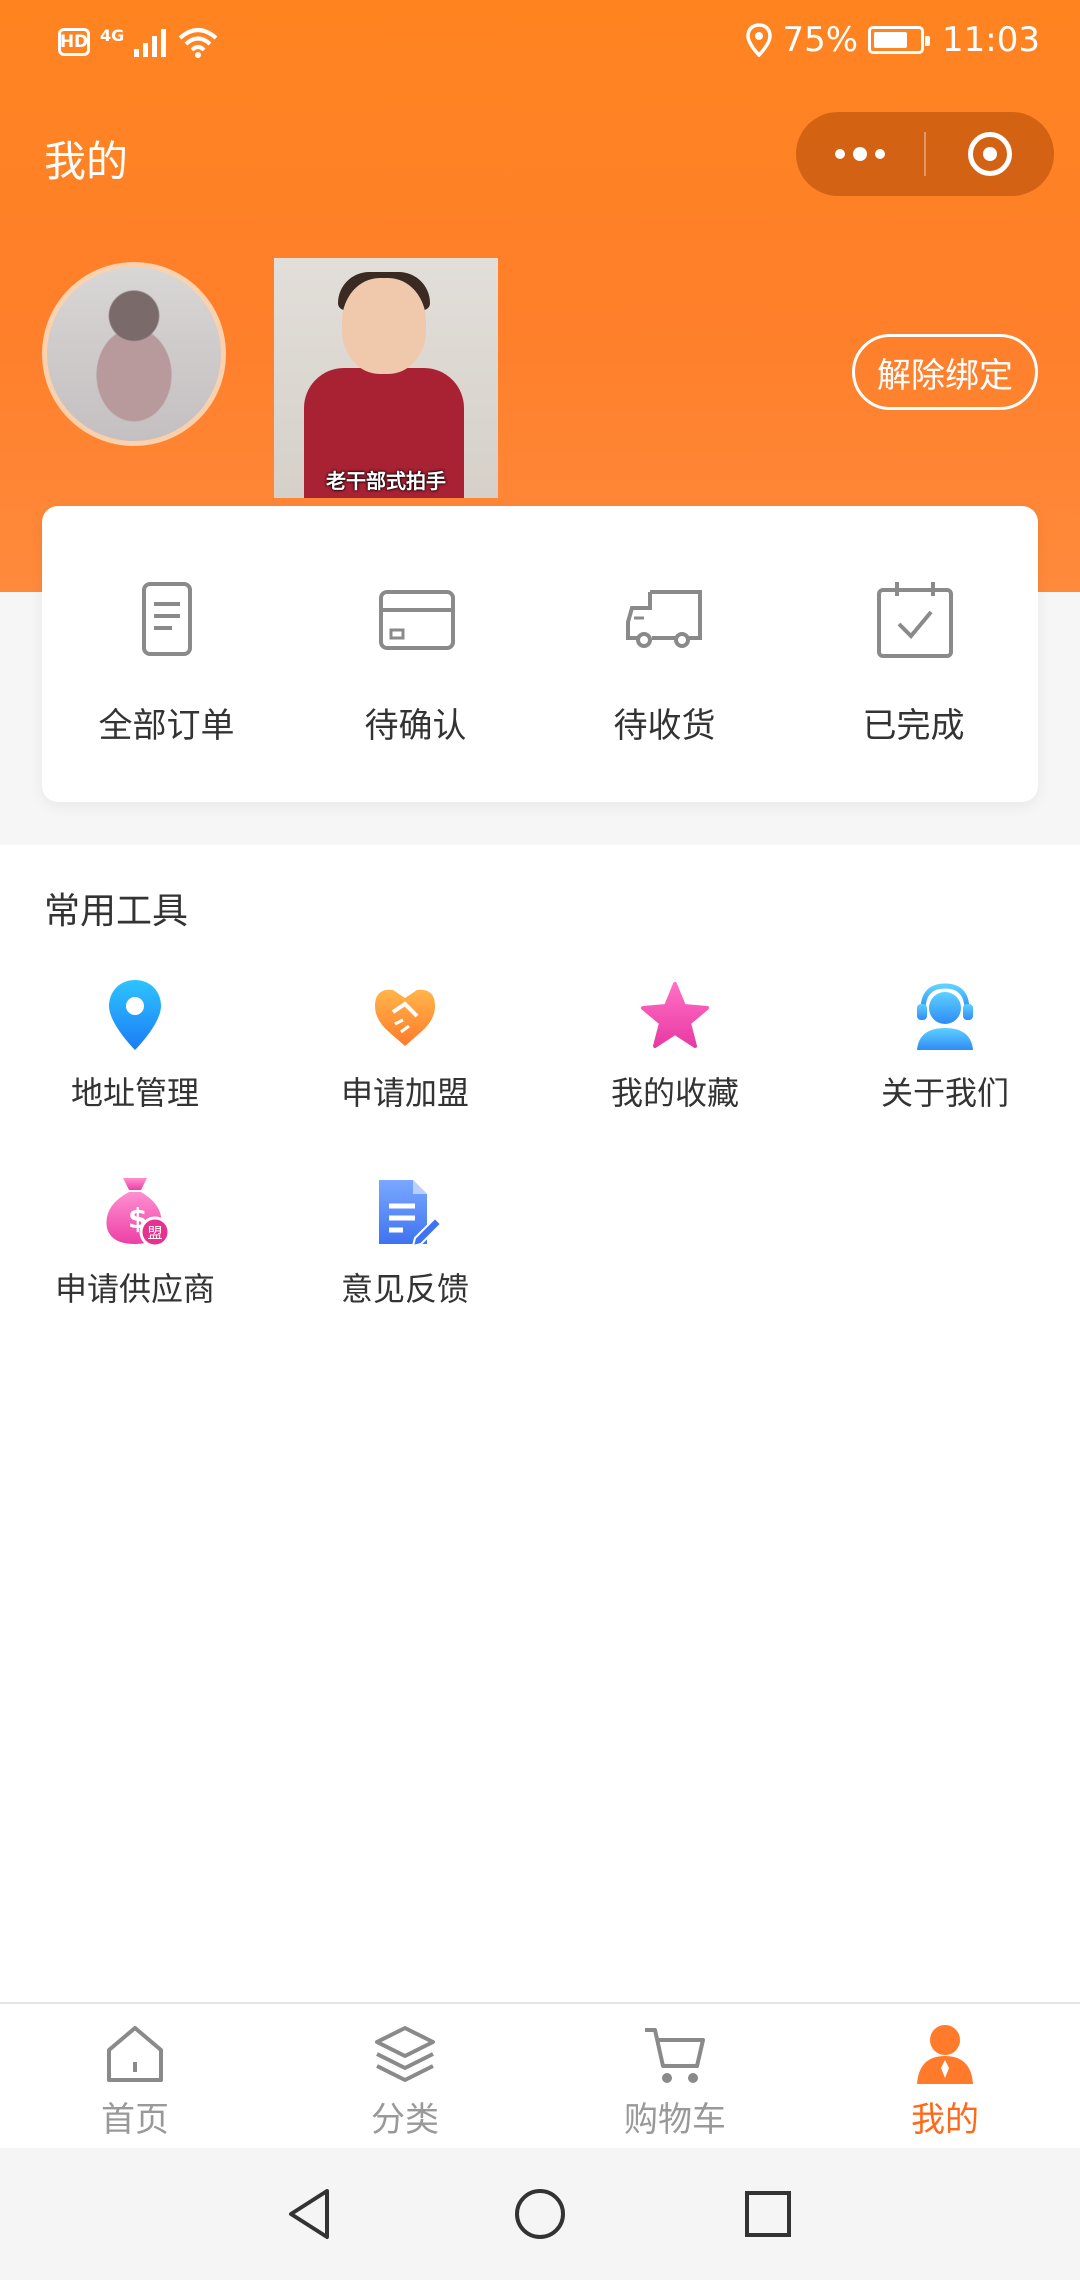 Image resolution: width=1080 pixels, height=2280 pixels. I want to click on status-right: 75% 11:03, so click(893, 40).